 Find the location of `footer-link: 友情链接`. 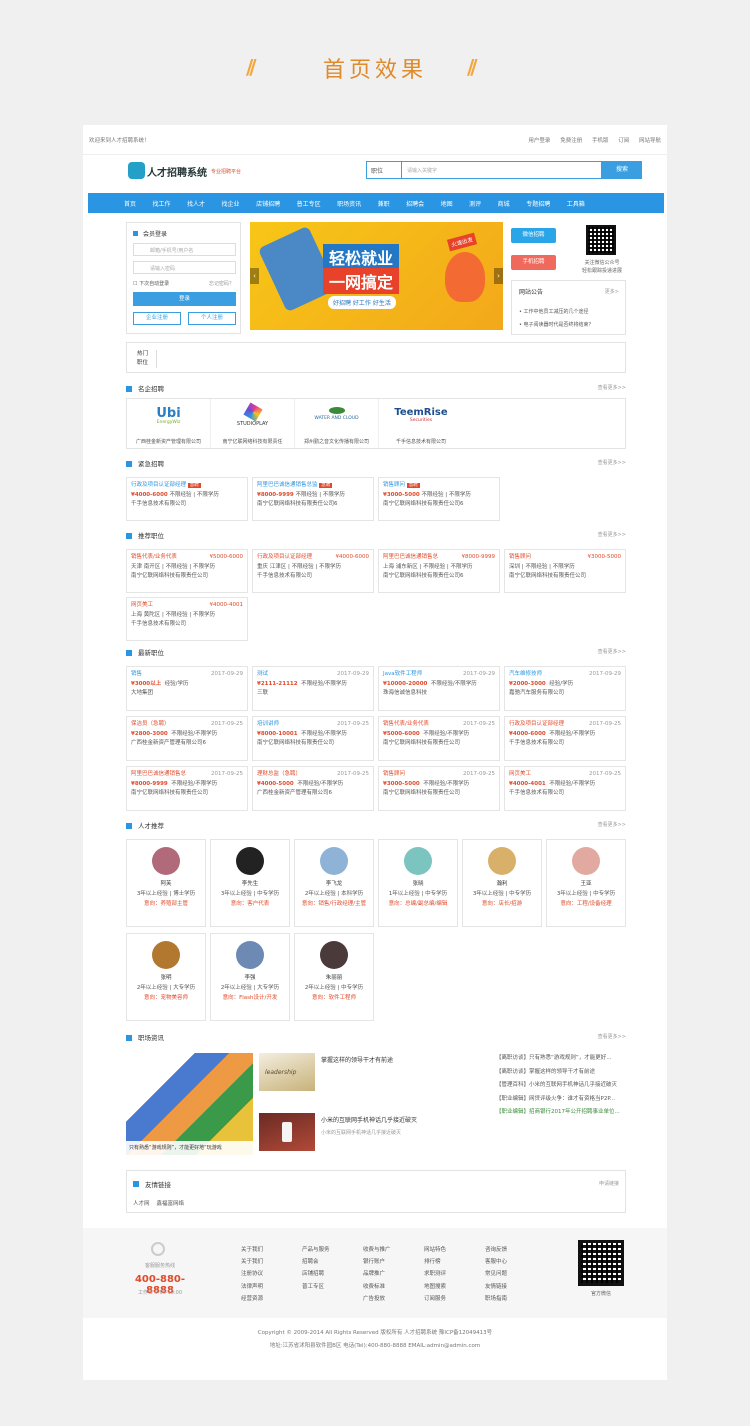

footer-link: 友情链接 is located at coordinates (496, 1287).